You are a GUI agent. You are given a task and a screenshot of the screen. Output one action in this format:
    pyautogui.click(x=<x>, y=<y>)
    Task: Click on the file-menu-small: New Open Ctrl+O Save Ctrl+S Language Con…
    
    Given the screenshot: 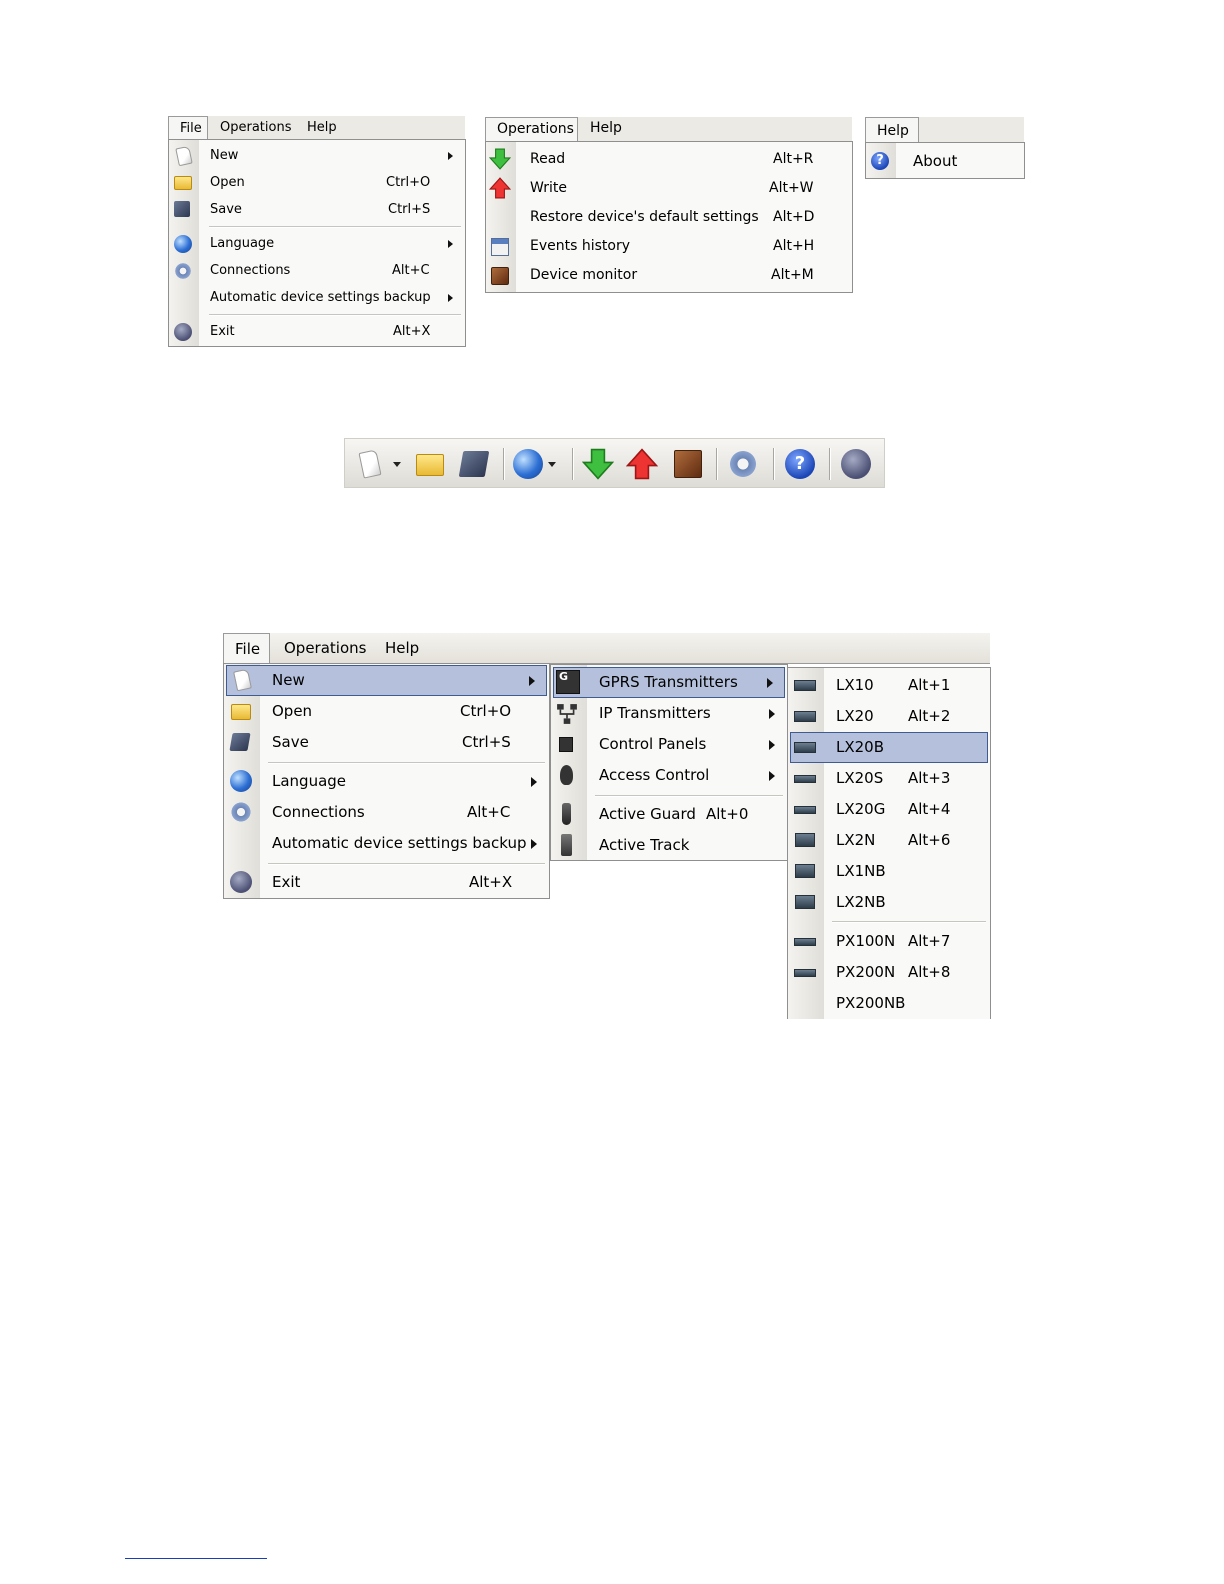 What is the action you would take?
    pyautogui.click(x=317, y=243)
    